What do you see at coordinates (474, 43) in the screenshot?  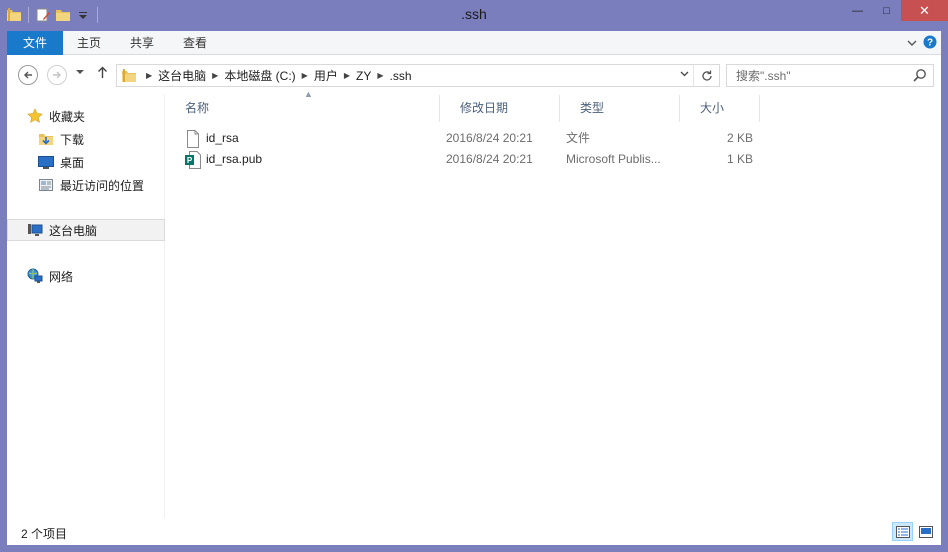 I see `ribbon-tabs: 文件 主页 共享 查看 ?` at bounding box center [474, 43].